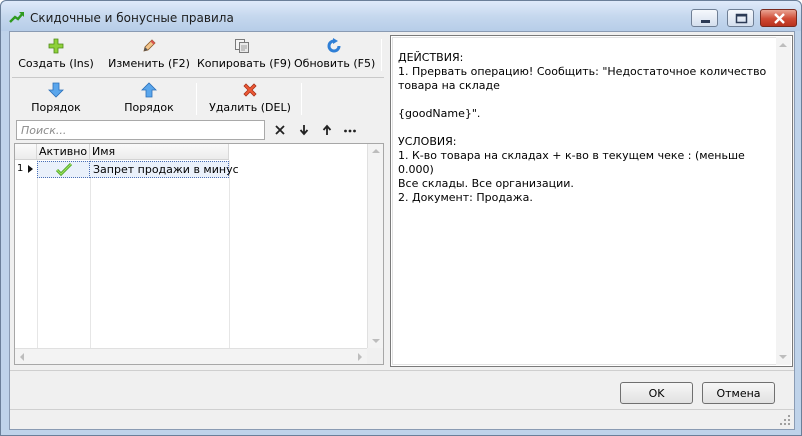 This screenshot has width=802, height=436. What do you see at coordinates (738, 393) in the screenshot?
I see `cancel-button: Отмена` at bounding box center [738, 393].